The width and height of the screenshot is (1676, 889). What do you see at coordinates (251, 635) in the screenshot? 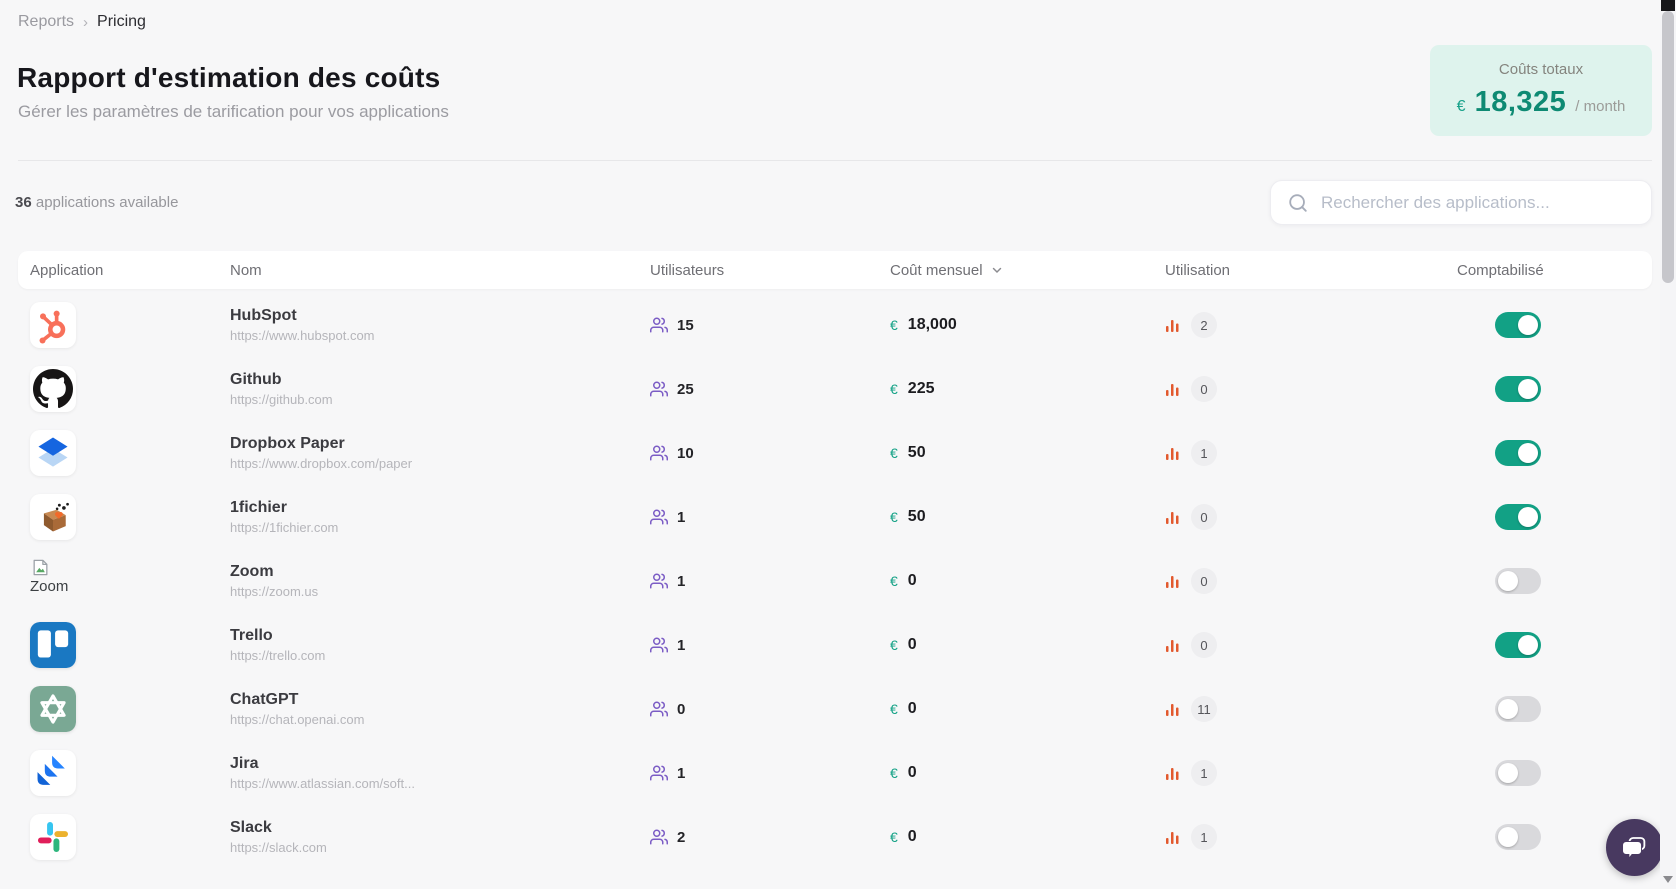
I see `app-name: Trello` at bounding box center [251, 635].